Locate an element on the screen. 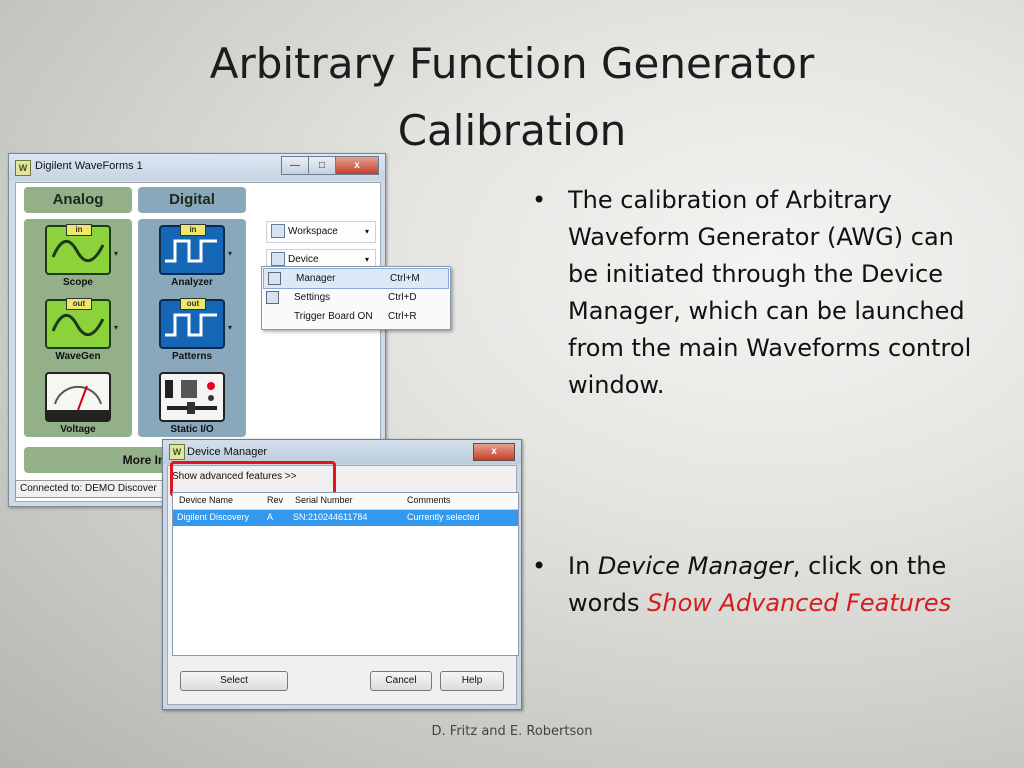 The width and height of the screenshot is (1024, 768). device-manager-app-icon: W is located at coordinates (177, 452).